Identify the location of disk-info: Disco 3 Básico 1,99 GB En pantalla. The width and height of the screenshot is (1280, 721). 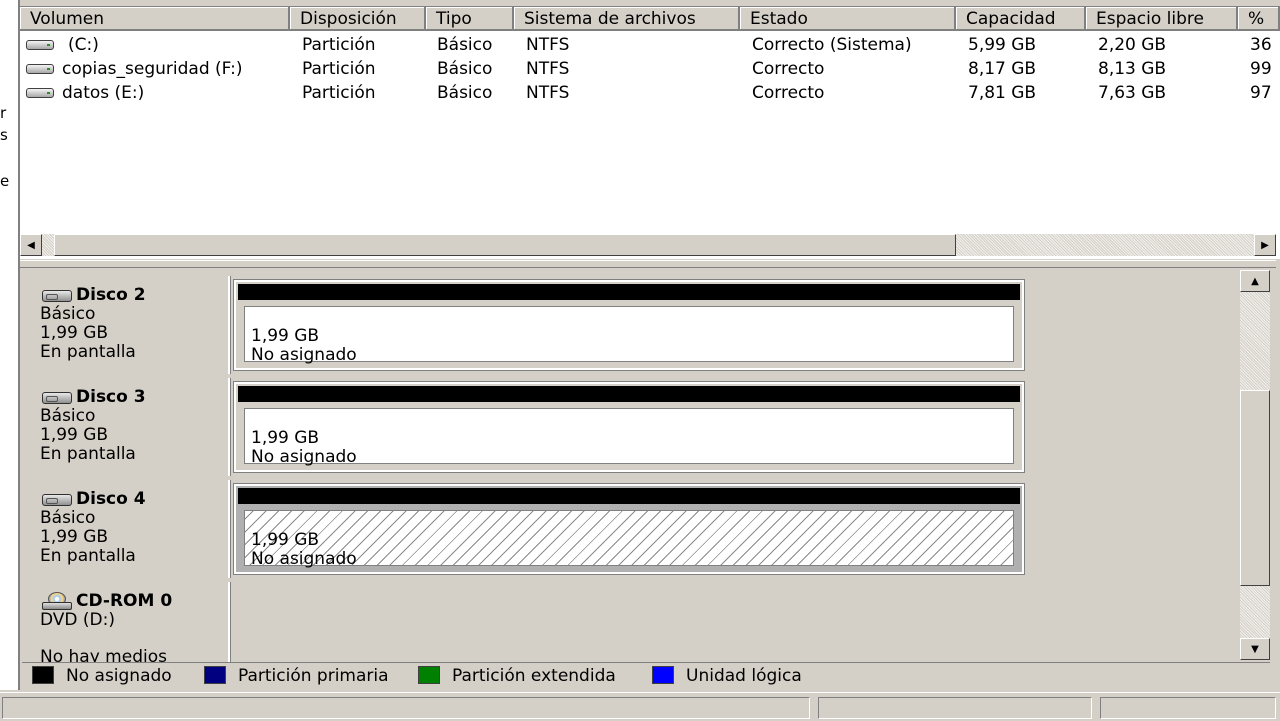
(127, 427).